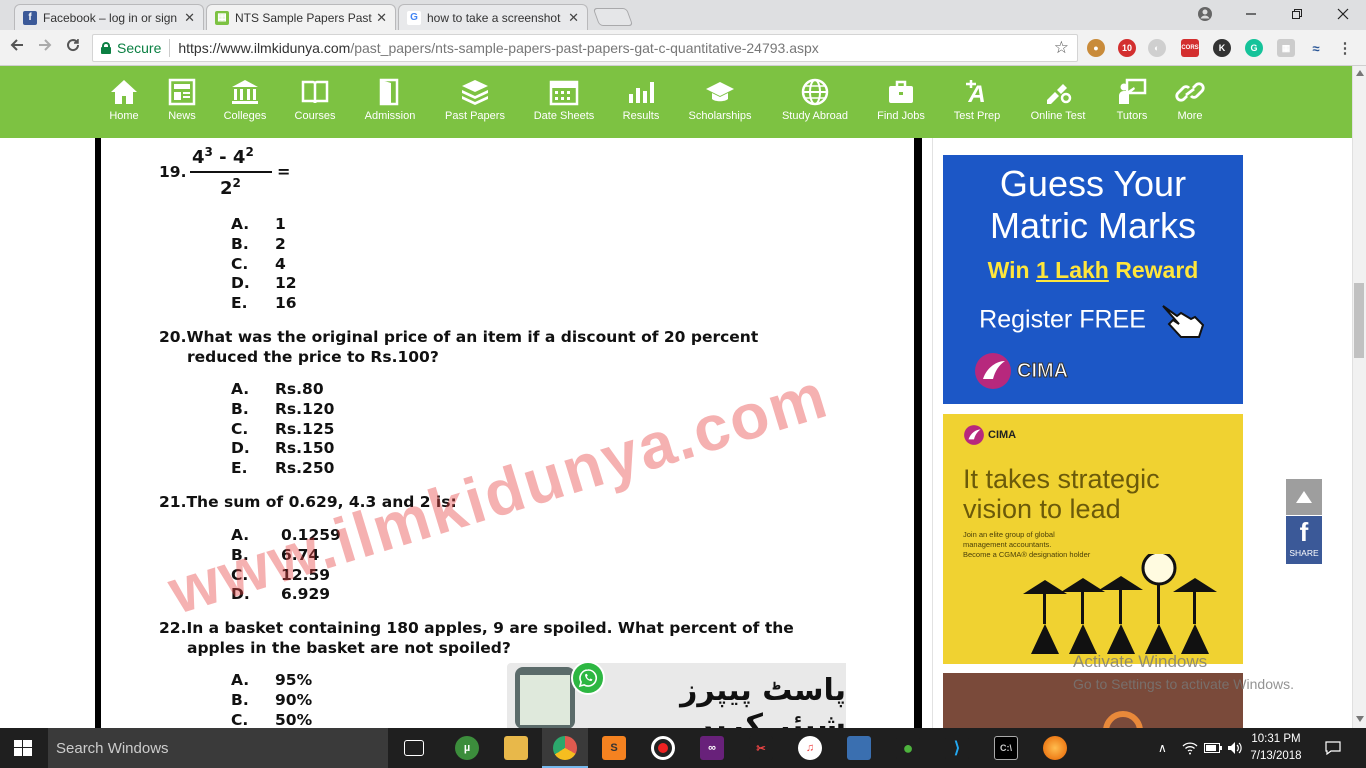 The image size is (1366, 768). Describe the element at coordinates (1157, 48) in the screenshot. I see `extension-icon: ◐` at that location.